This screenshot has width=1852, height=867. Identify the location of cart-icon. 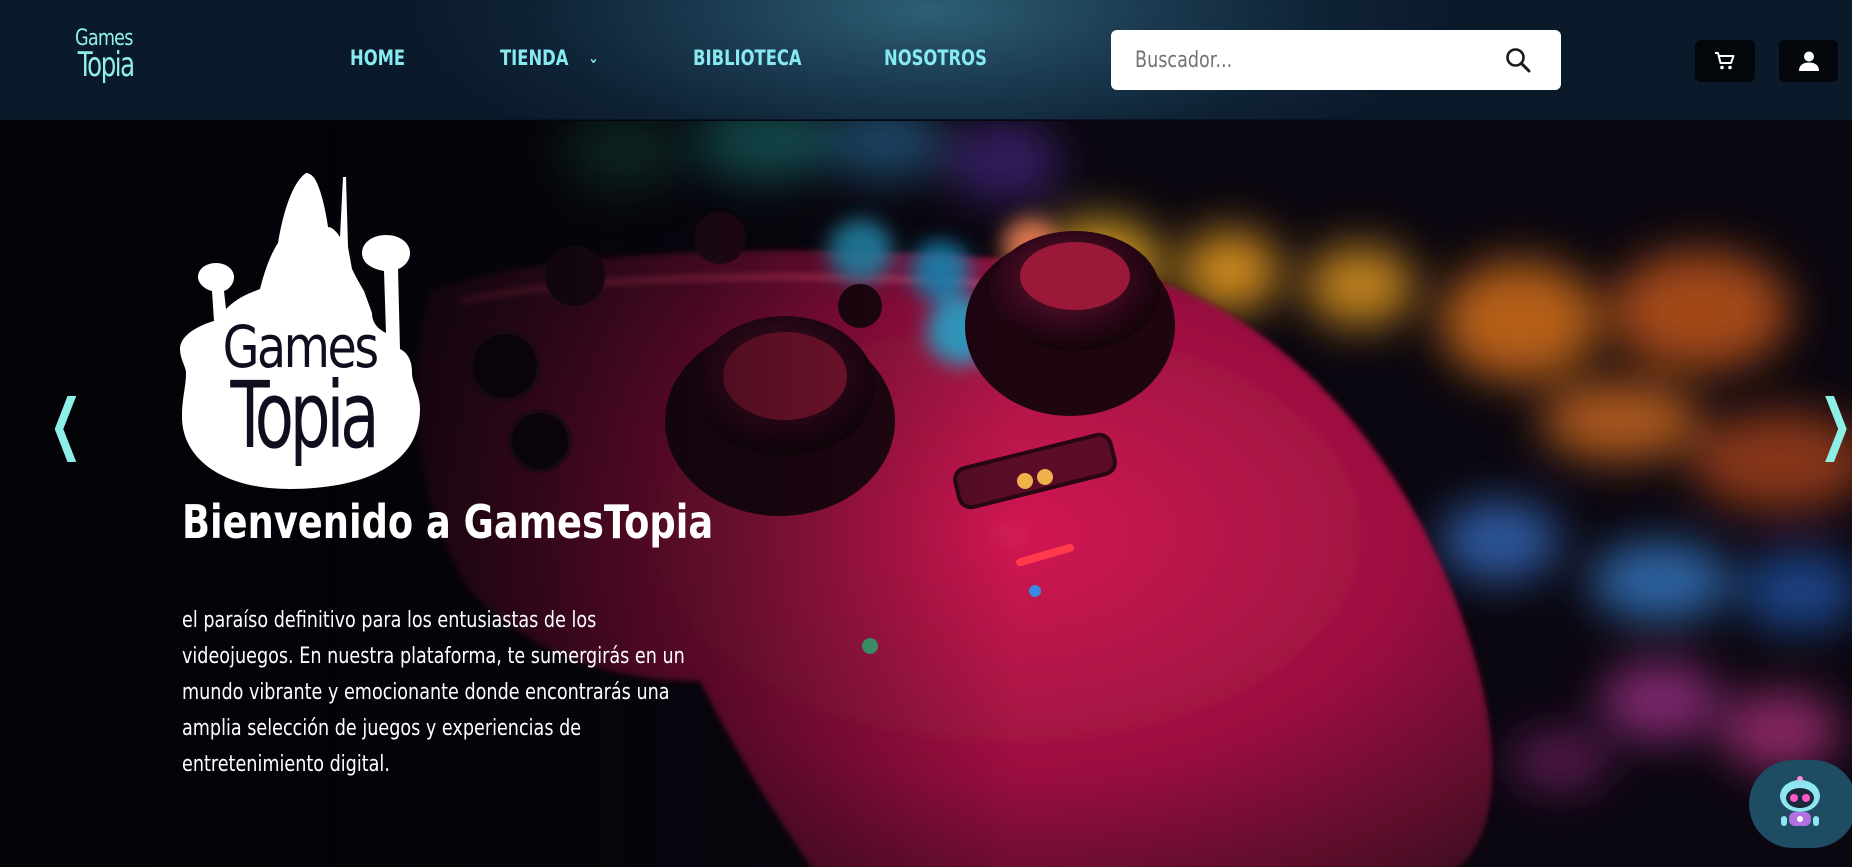
(1725, 61).